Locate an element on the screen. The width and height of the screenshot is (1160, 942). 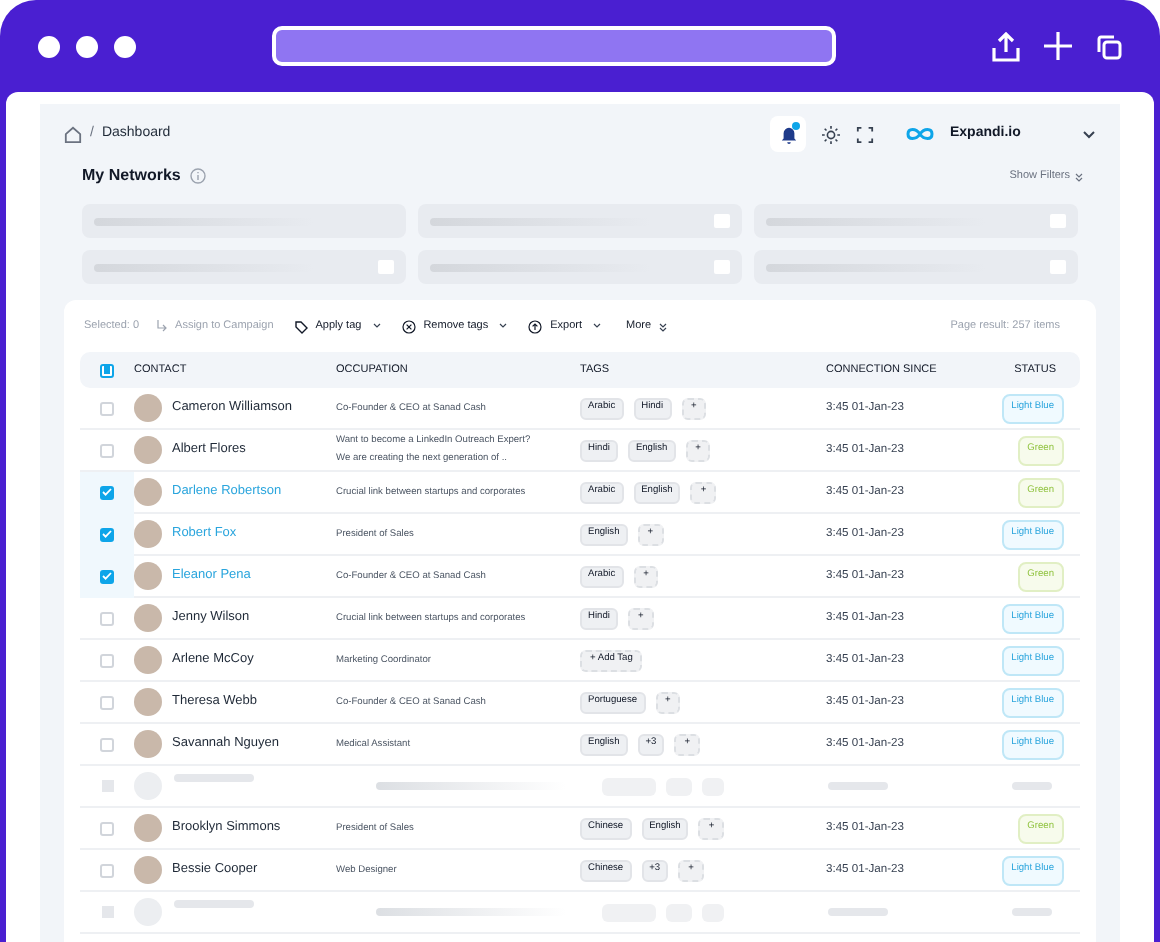
remove-circle-icon is located at coordinates (408, 326).